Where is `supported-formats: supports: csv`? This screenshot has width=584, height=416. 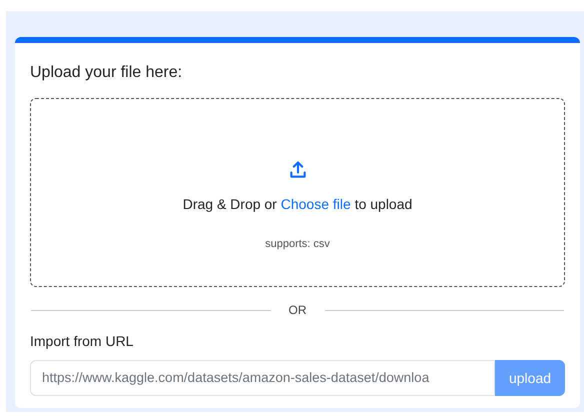 supported-formats: supports: csv is located at coordinates (297, 244).